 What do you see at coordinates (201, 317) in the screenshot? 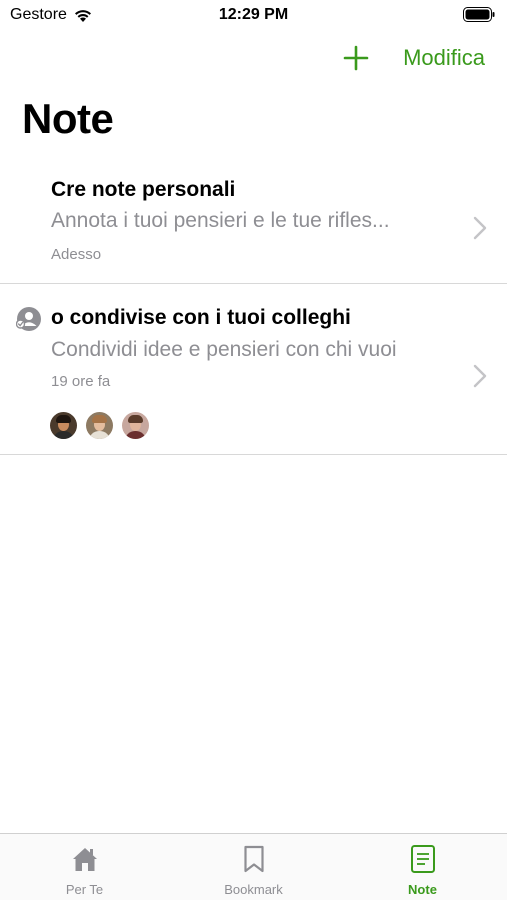
I see `note-title: o condivise con i tuoi colleghi` at bounding box center [201, 317].